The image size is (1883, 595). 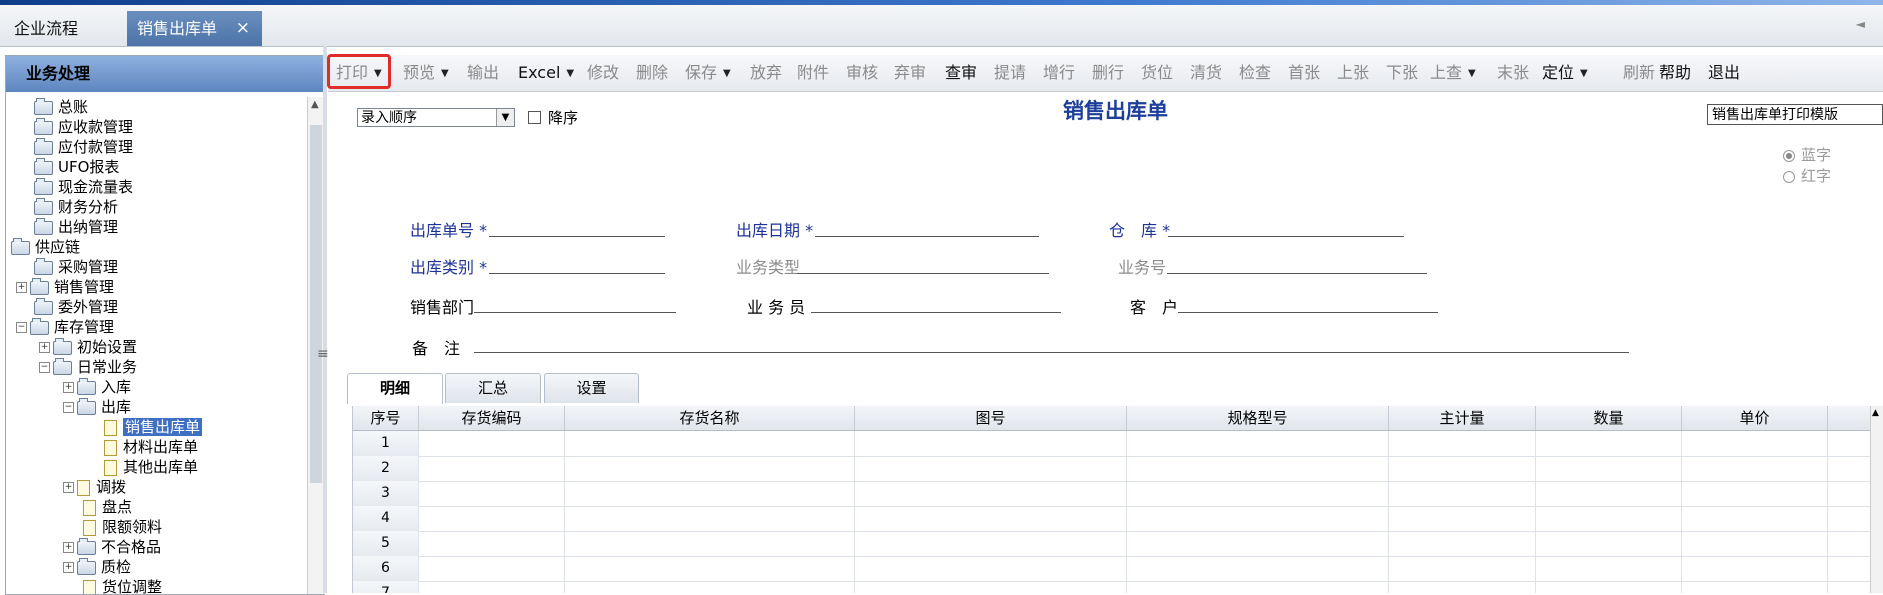 I want to click on toolbar-button: 检查, so click(x=1255, y=73).